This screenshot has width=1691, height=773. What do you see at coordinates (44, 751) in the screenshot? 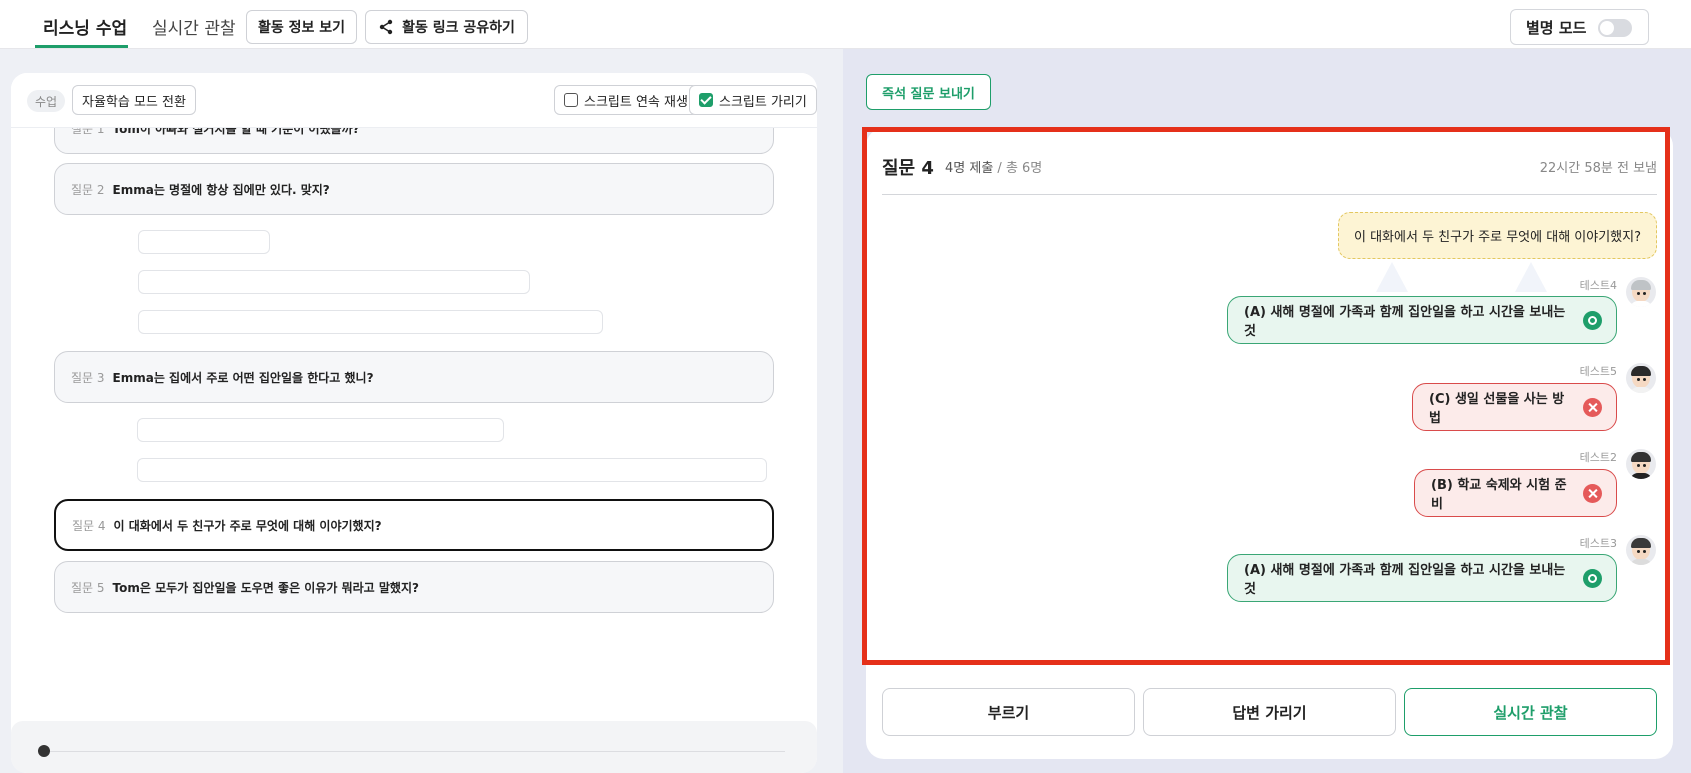
I see `audio-progress-handle` at bounding box center [44, 751].